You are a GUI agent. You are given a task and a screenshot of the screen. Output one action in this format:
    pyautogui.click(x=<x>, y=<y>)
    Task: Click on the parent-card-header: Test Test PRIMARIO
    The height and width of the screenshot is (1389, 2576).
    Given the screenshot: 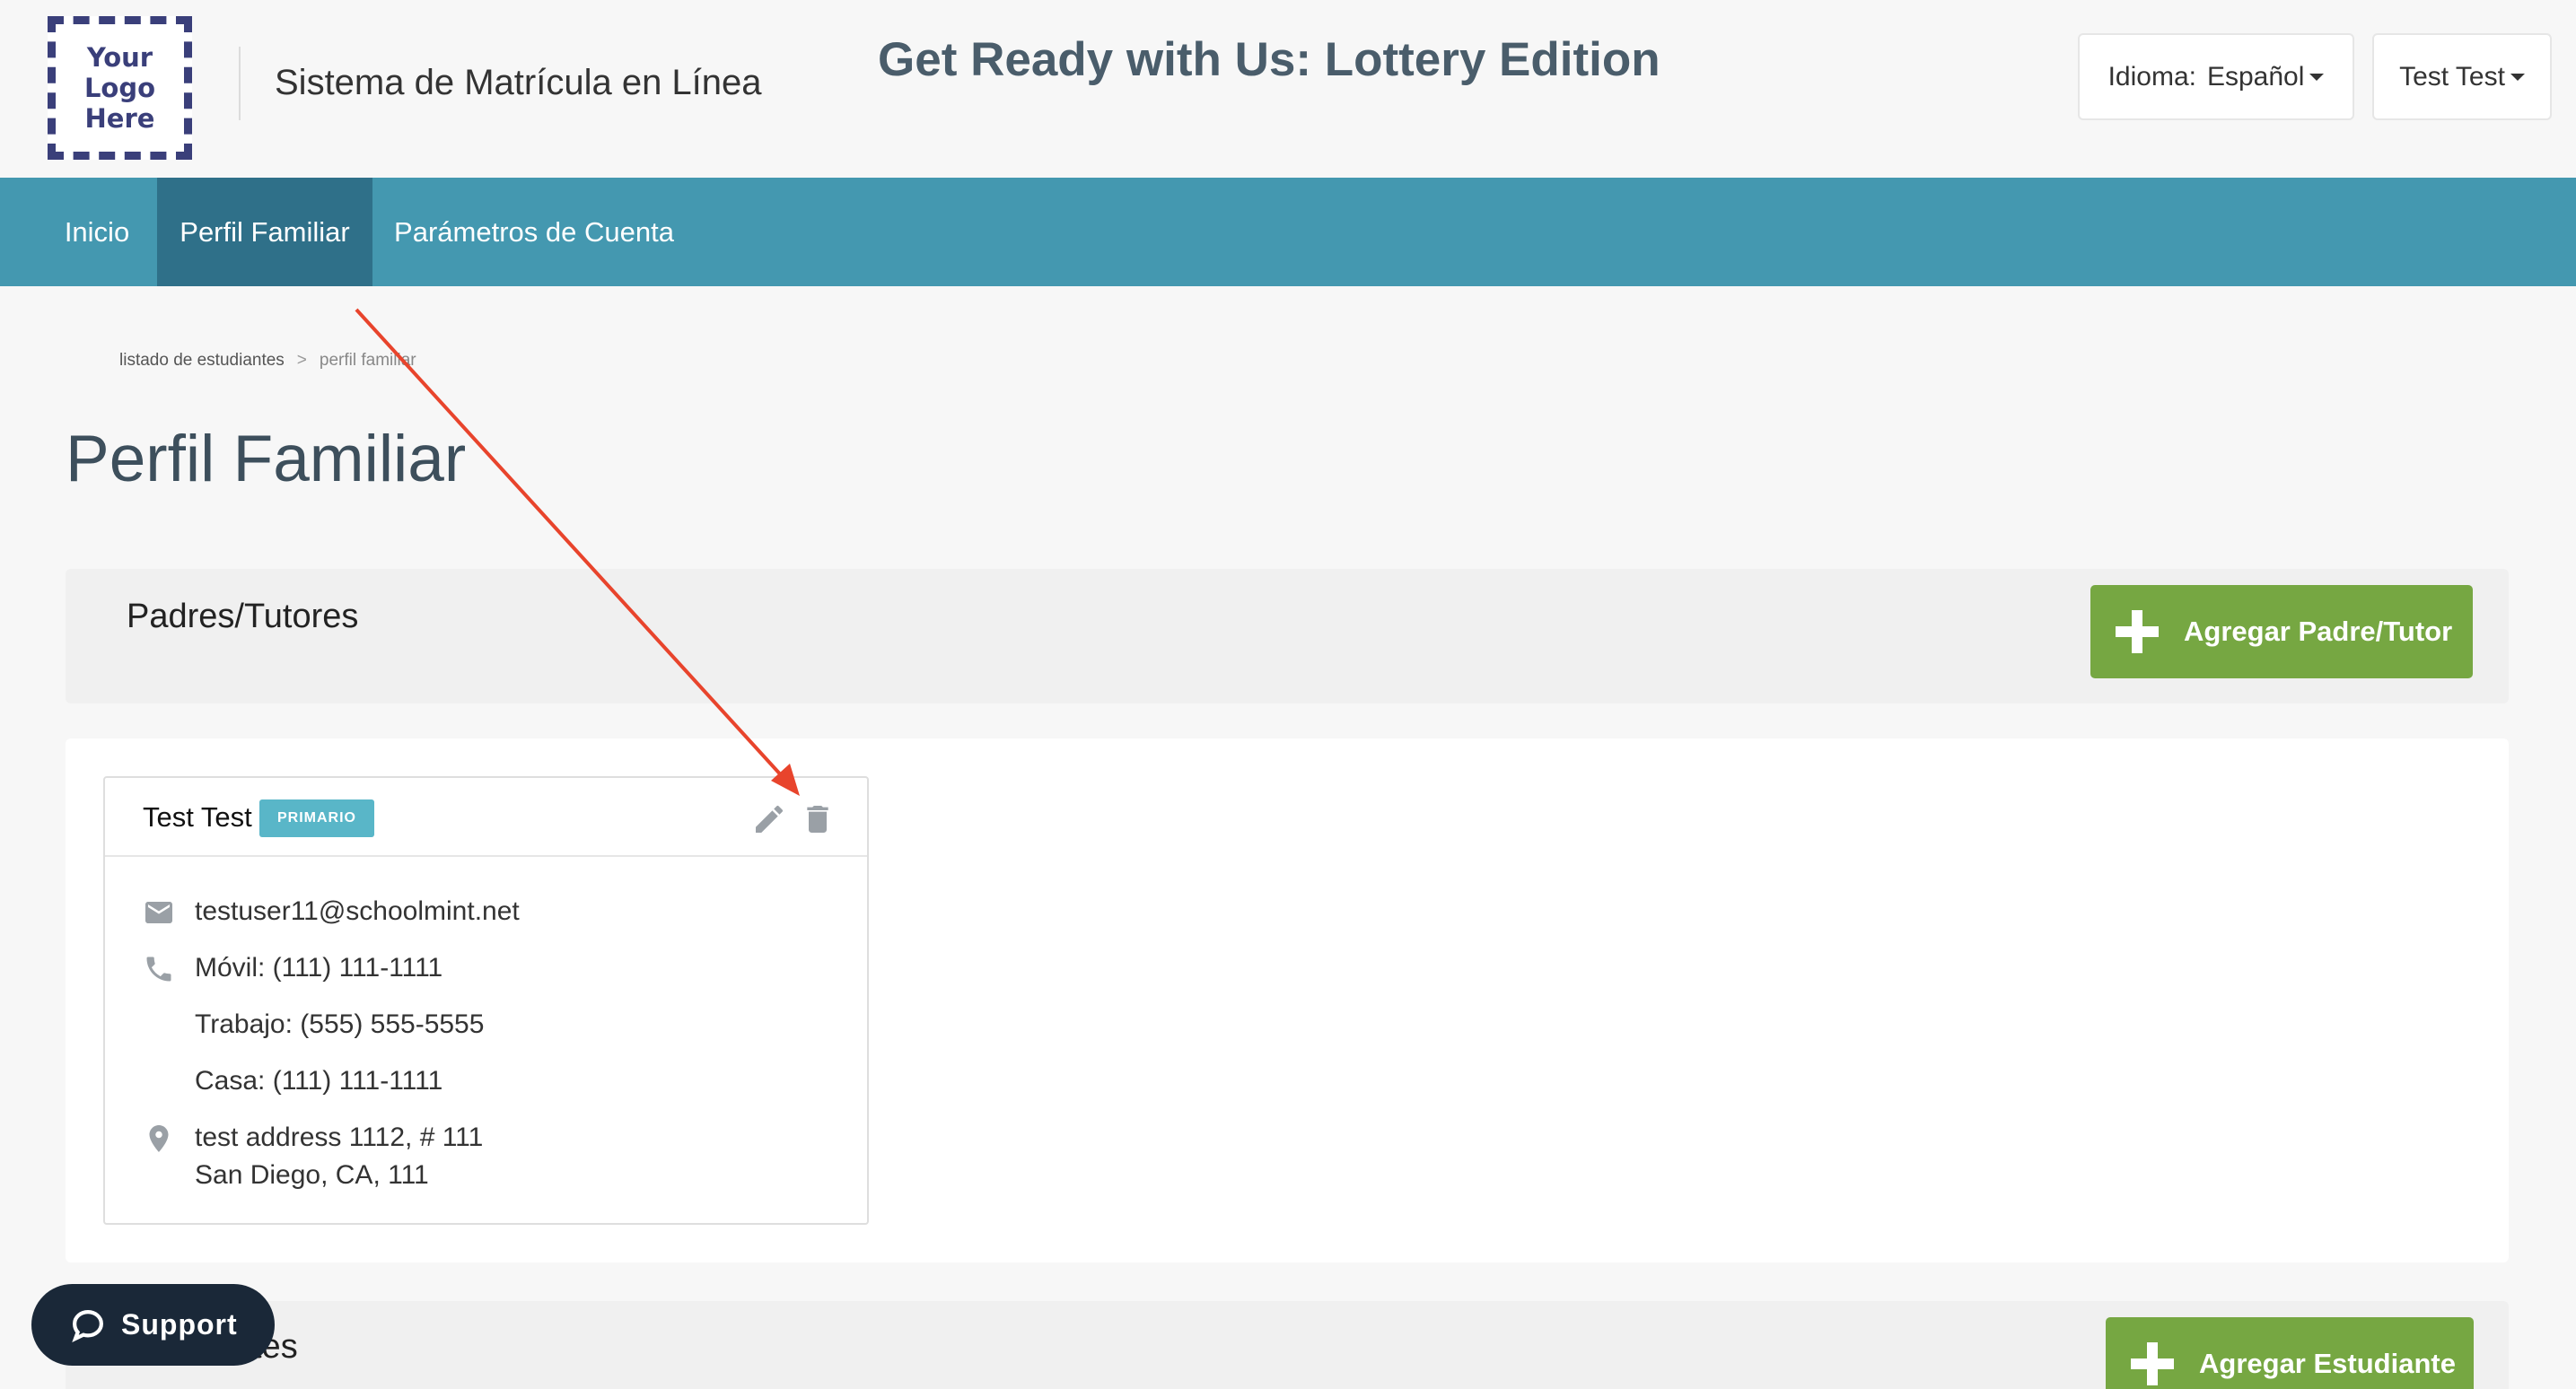 What is the action you would take?
    pyautogui.click(x=486, y=817)
    